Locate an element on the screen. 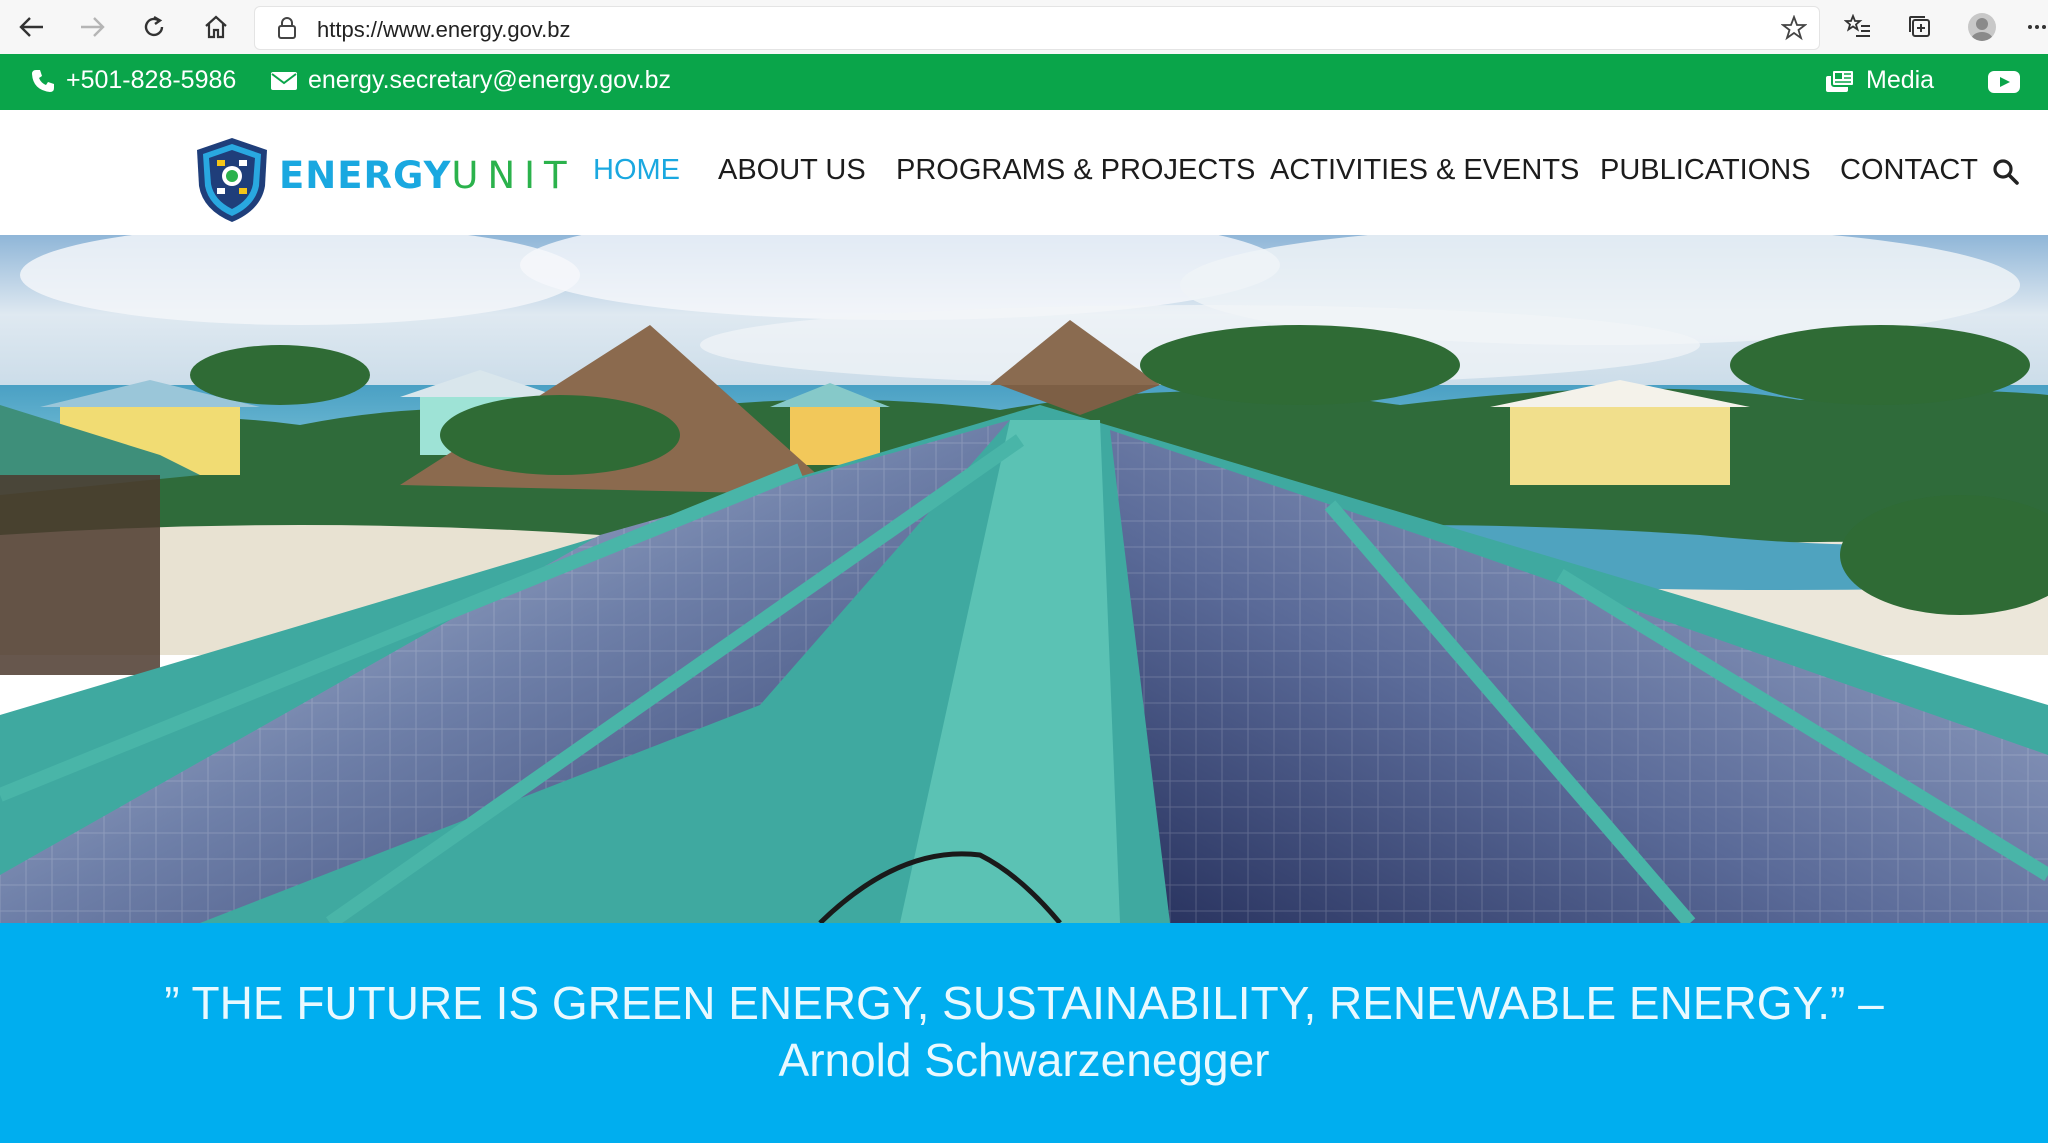  nav-publications: PUBLICATIONS is located at coordinates (1705, 170).